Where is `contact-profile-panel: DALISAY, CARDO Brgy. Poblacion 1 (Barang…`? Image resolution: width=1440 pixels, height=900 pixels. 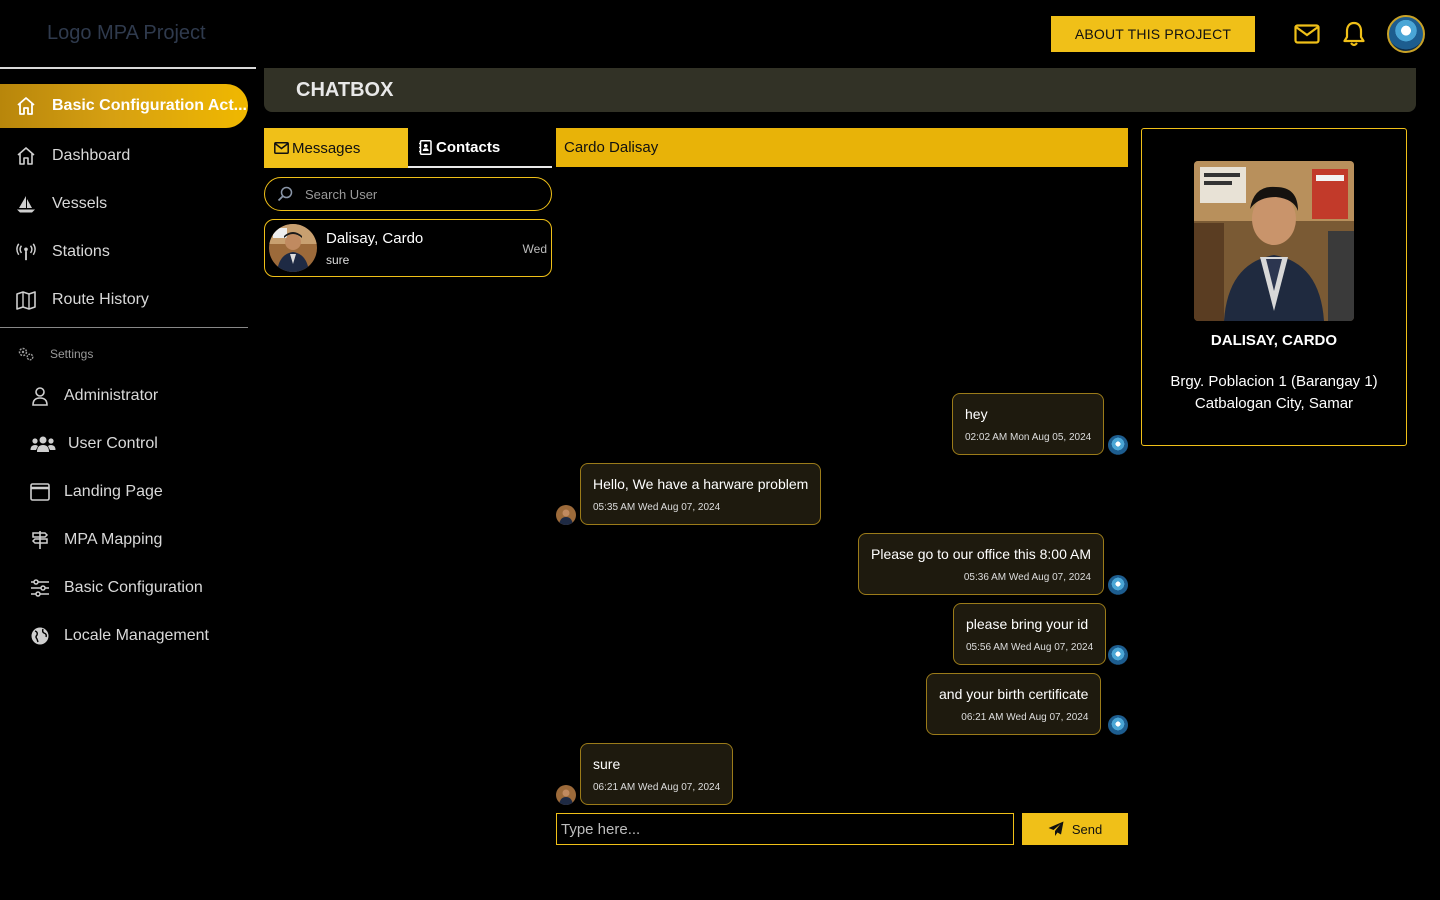
contact-profile-panel: DALISAY, CARDO Brgy. Poblacion 1 (Barang… is located at coordinates (1274, 287).